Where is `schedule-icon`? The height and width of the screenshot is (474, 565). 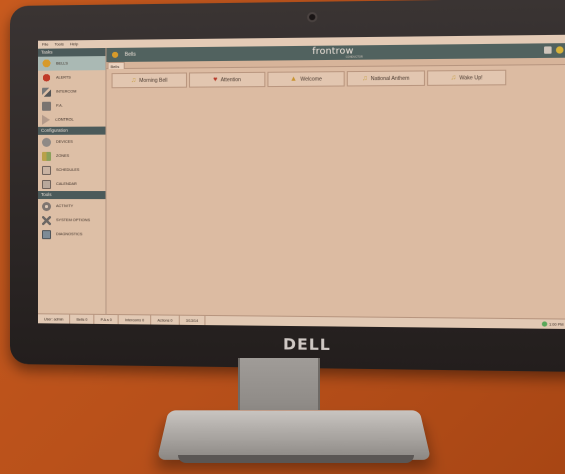
schedule-icon is located at coordinates (47, 170).